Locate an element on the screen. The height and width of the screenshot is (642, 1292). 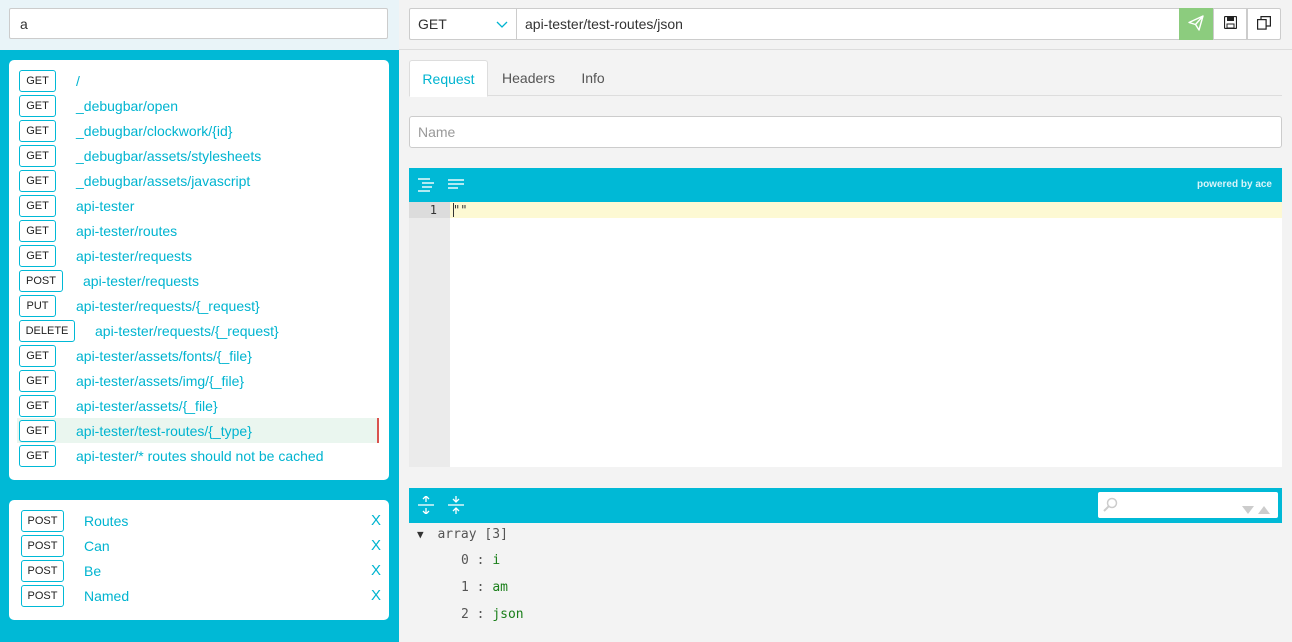
route-path: api-tester/assets/{_file} is located at coordinates (147, 405).